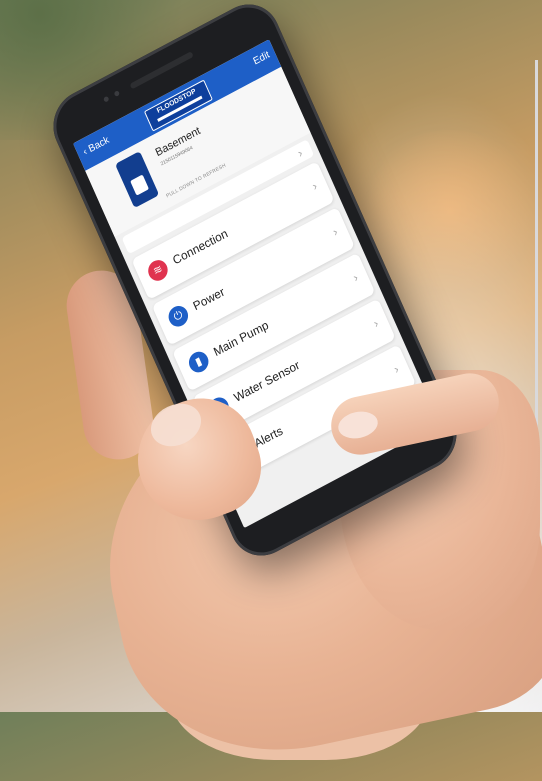 The width and height of the screenshot is (542, 781). I want to click on device-image, so click(137, 180).